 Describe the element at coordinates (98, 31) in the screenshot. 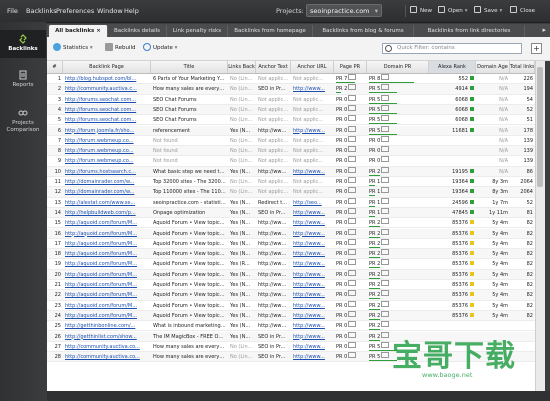

I see `close-icon: ×` at that location.